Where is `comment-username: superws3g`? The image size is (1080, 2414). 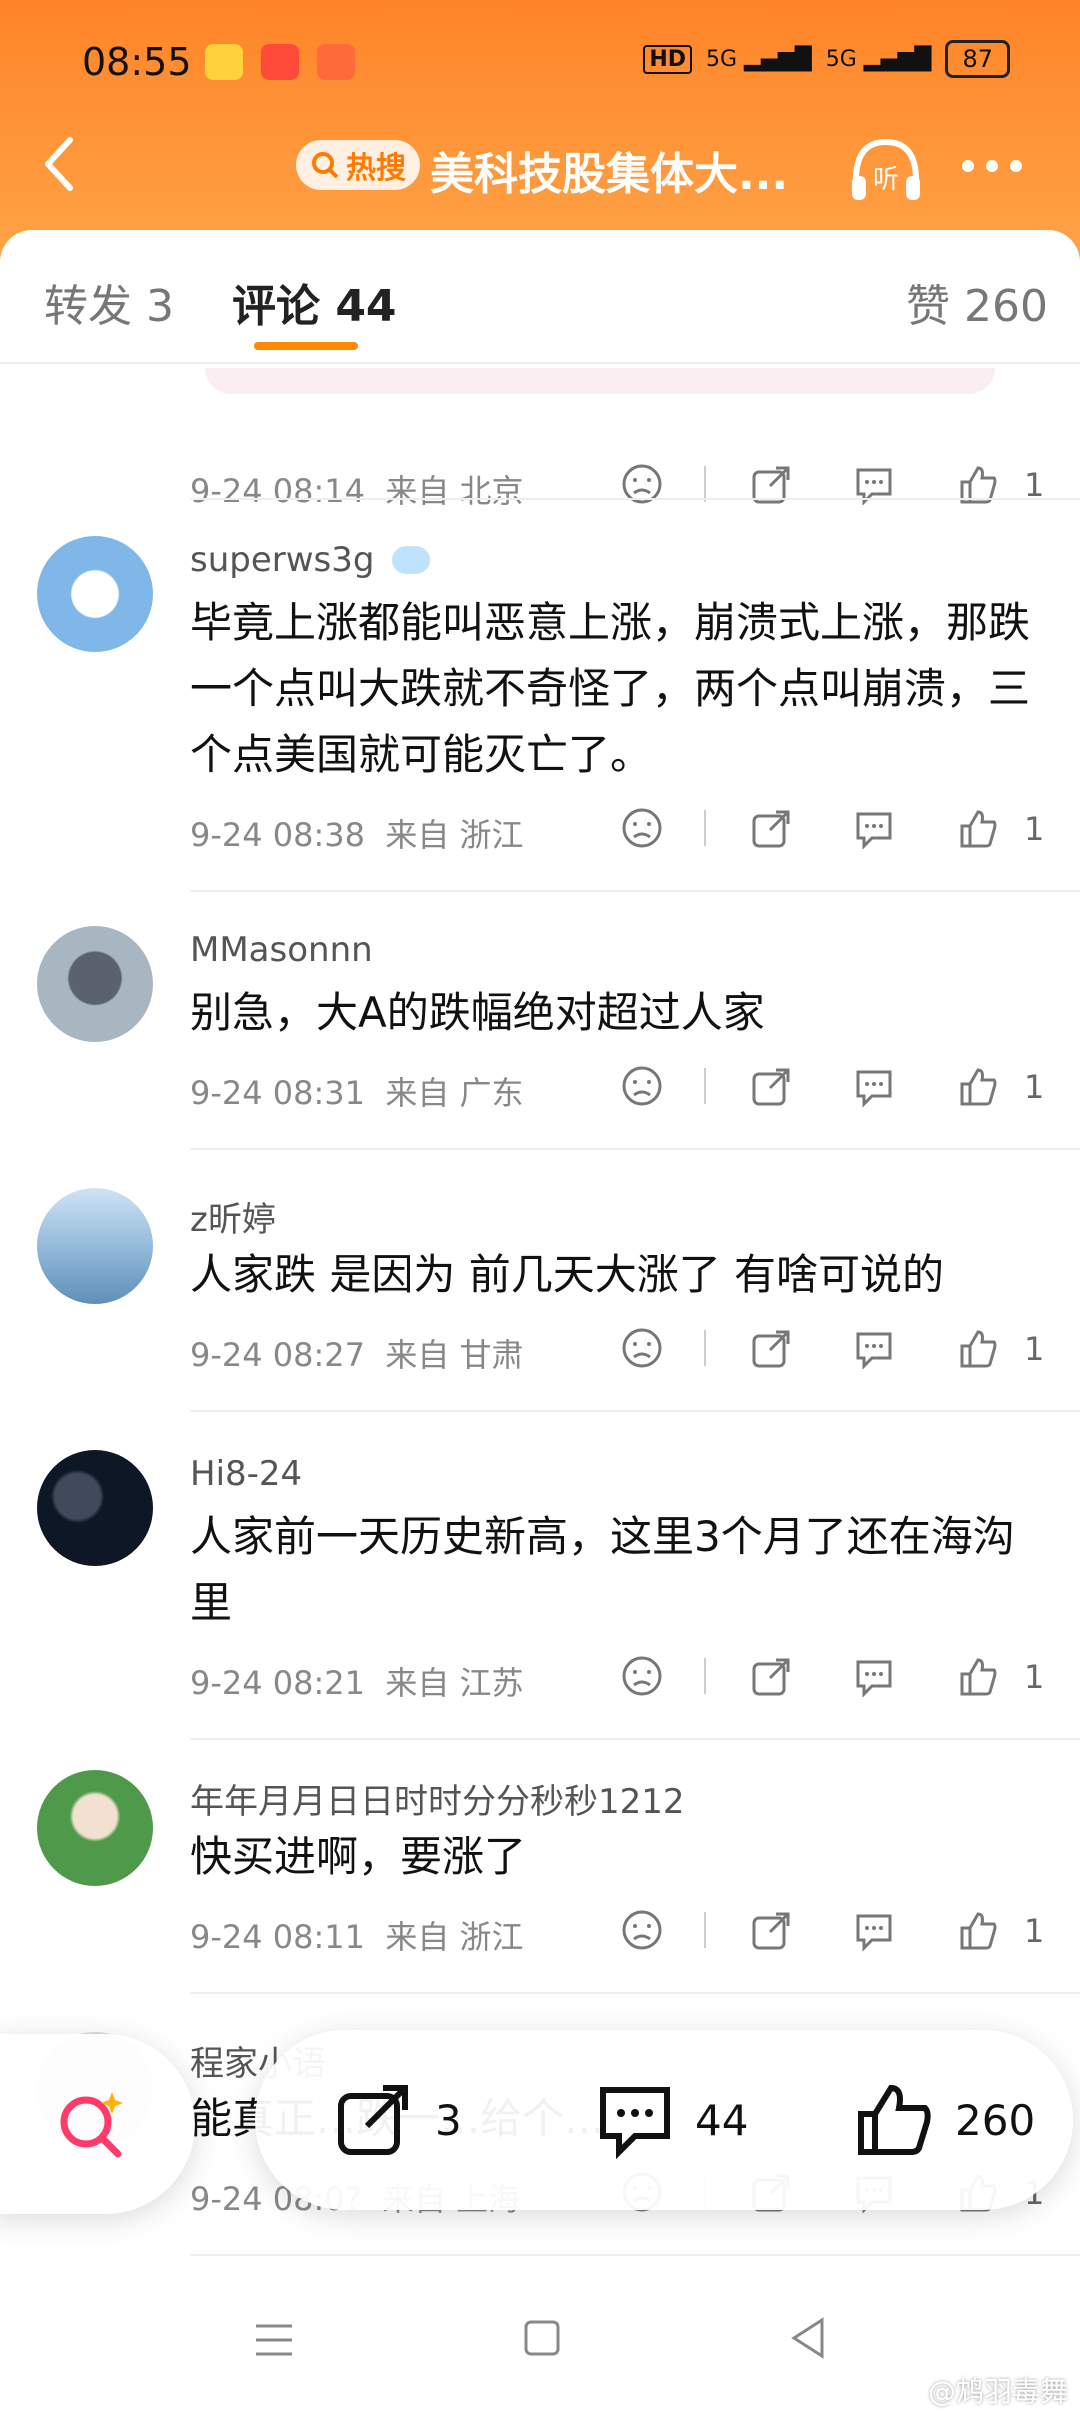
comment-username: superws3g is located at coordinates (282, 560).